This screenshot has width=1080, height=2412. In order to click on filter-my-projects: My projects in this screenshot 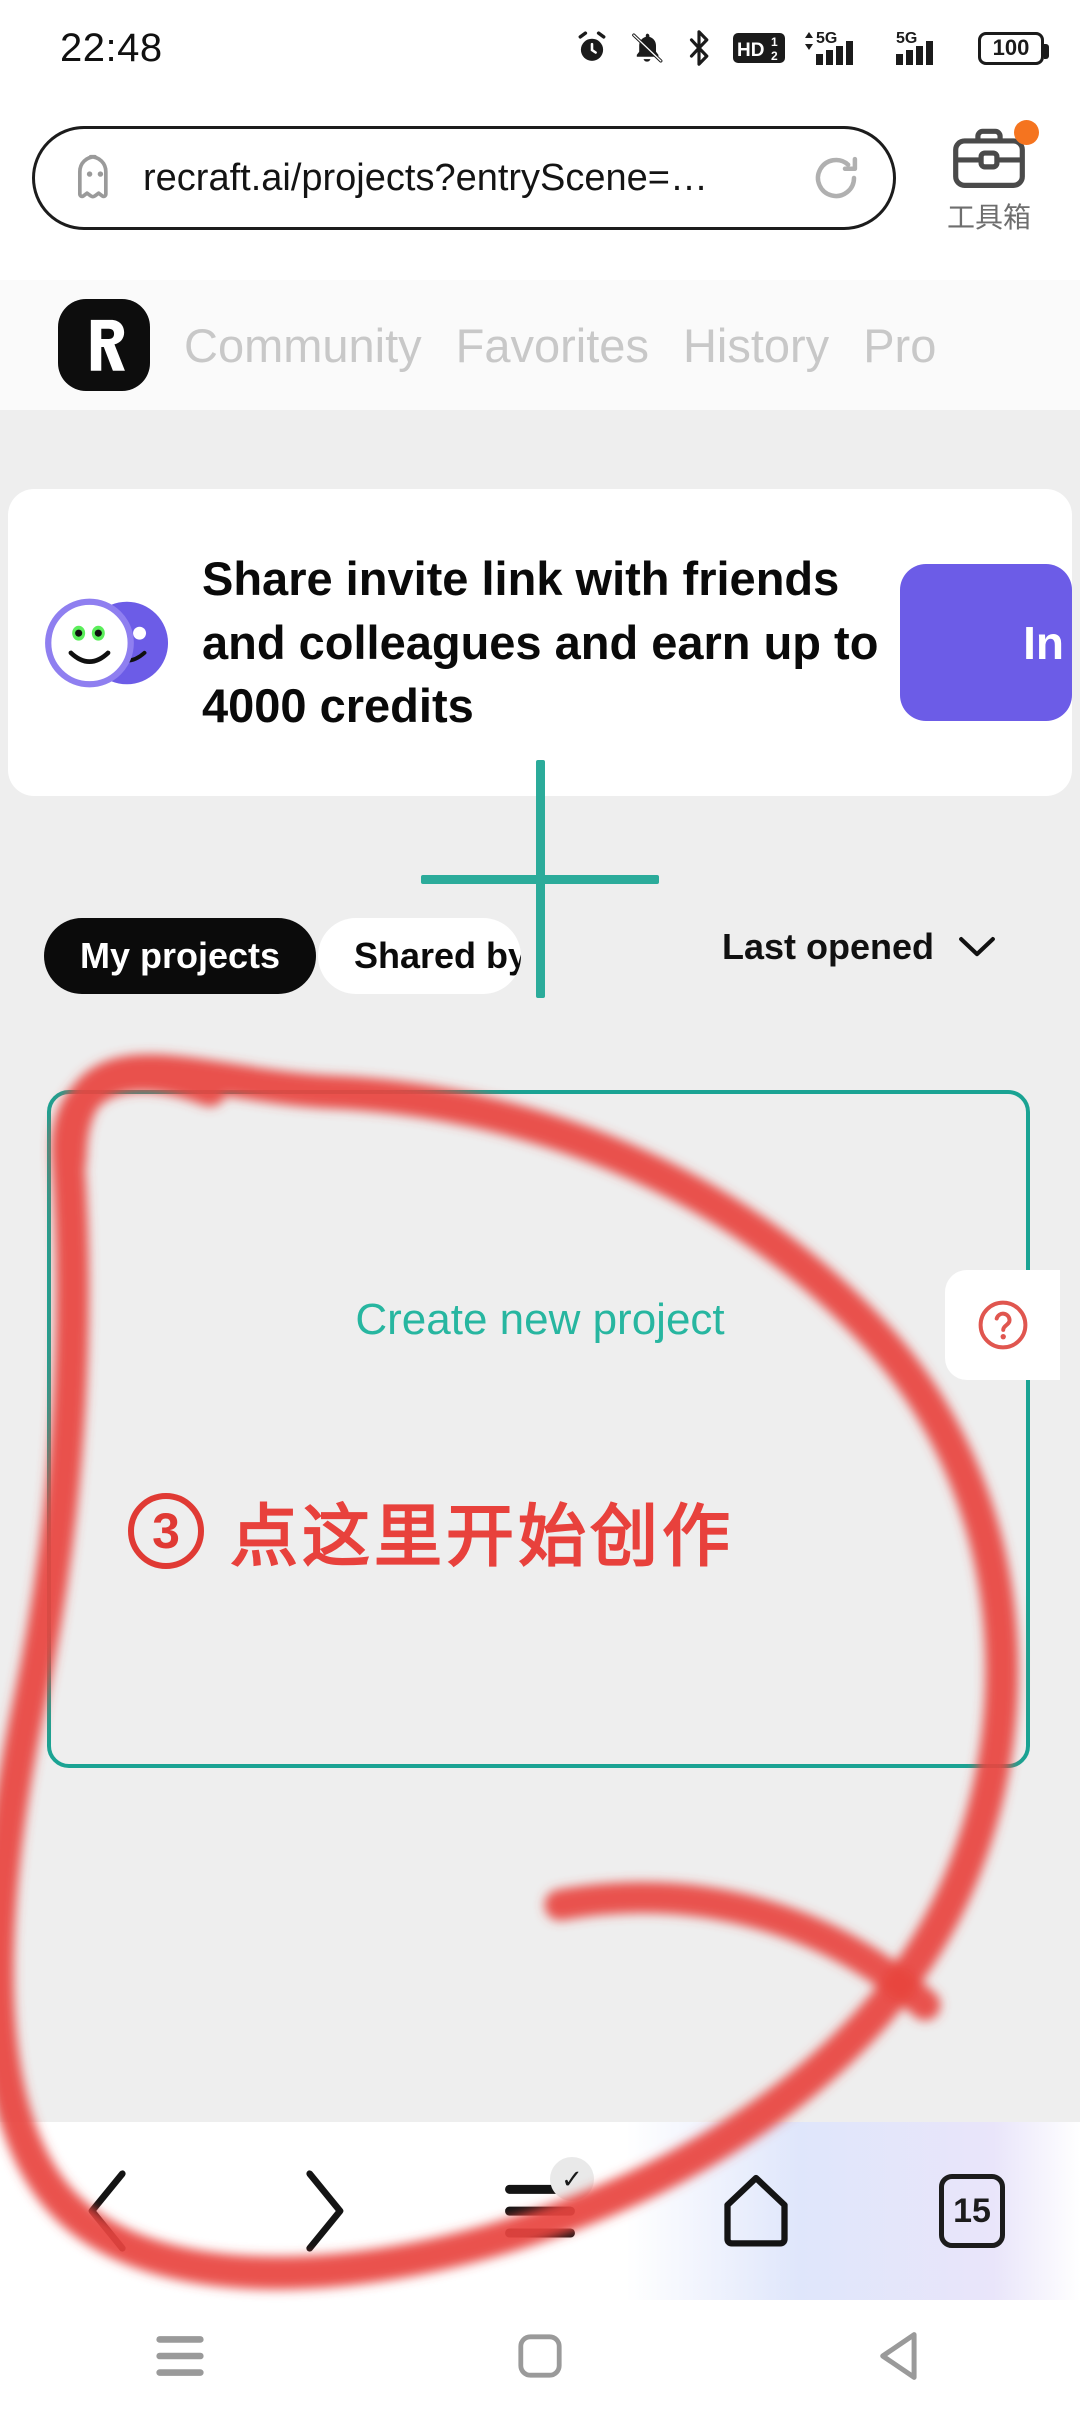, I will do `click(180, 956)`.